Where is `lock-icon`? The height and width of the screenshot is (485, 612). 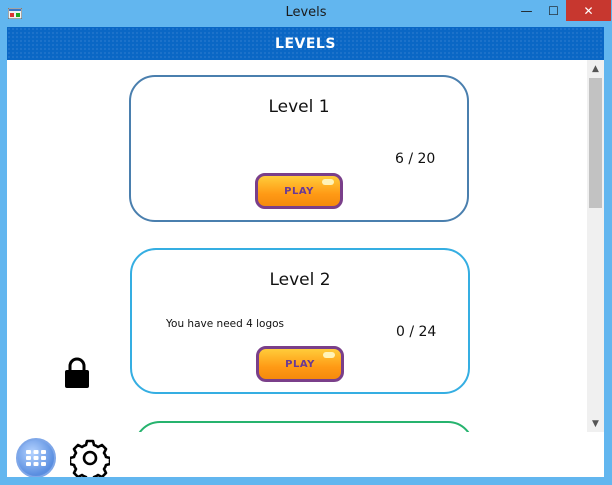
lock-icon is located at coordinates (77, 372).